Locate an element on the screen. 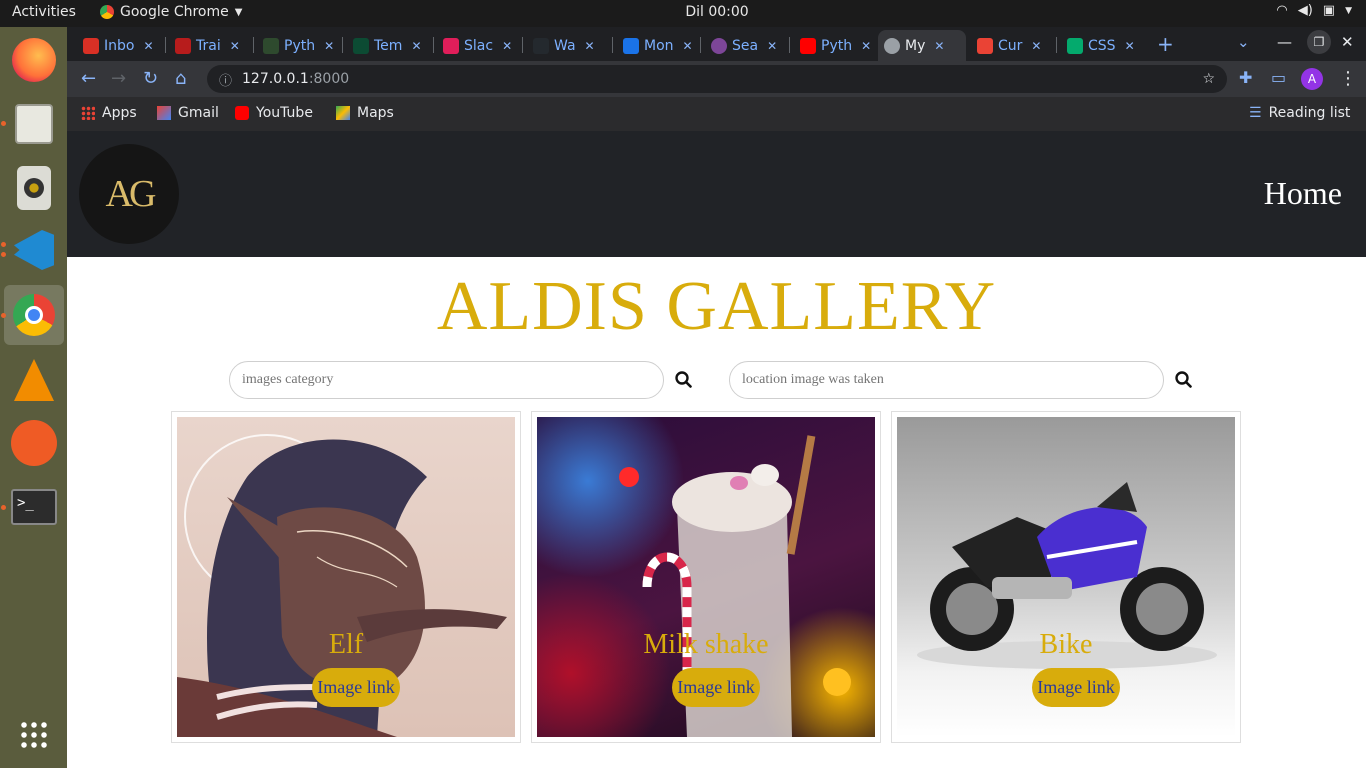  firefox-icon is located at coordinates (34, 60).